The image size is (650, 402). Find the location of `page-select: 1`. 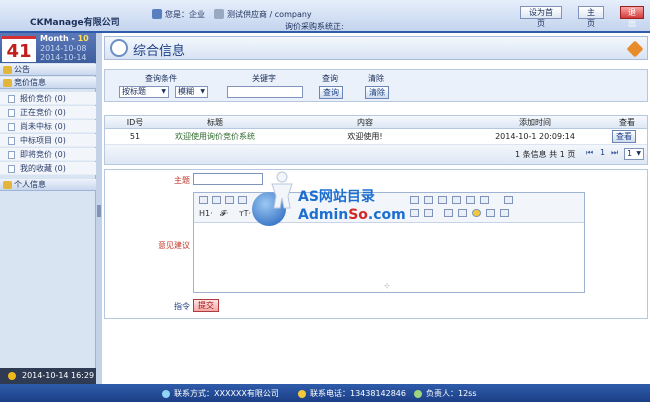

page-select: 1 is located at coordinates (634, 154).